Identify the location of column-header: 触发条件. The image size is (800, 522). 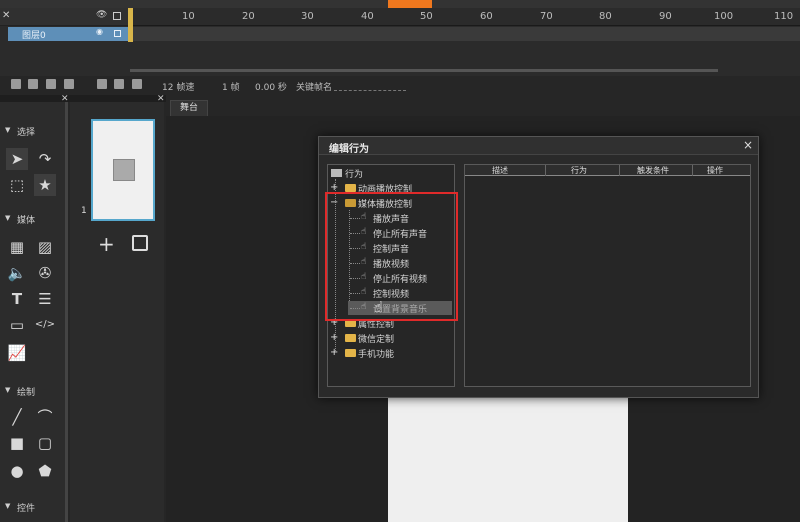
(653, 170).